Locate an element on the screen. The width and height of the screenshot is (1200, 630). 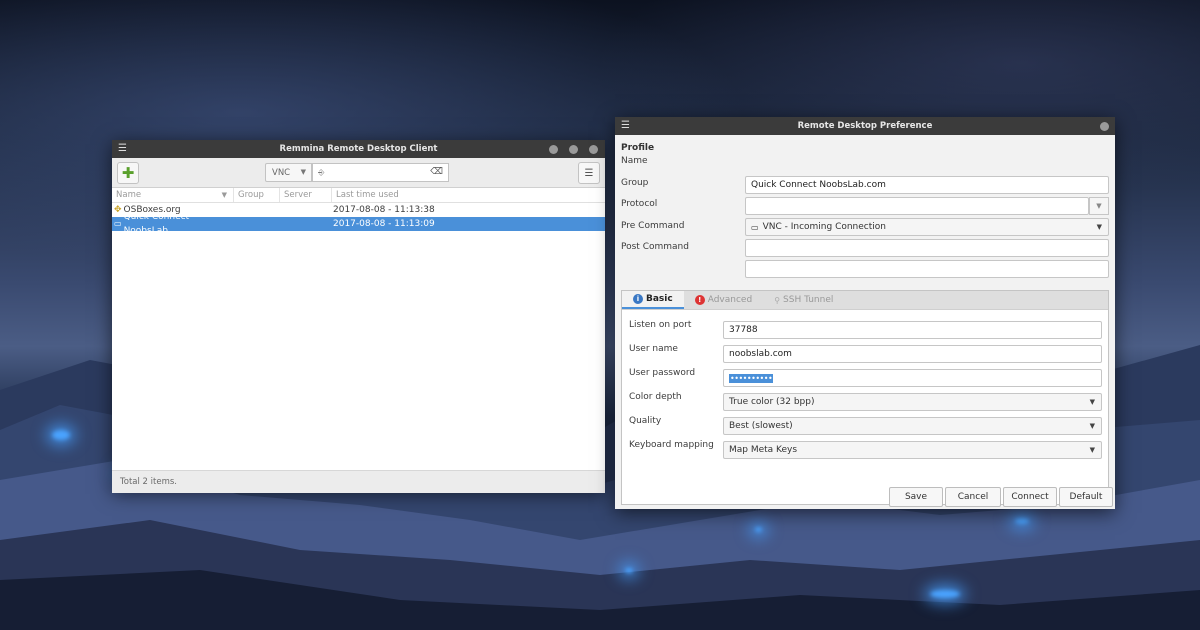
hamburger-icon: ☰ is located at coordinates (589, 173).